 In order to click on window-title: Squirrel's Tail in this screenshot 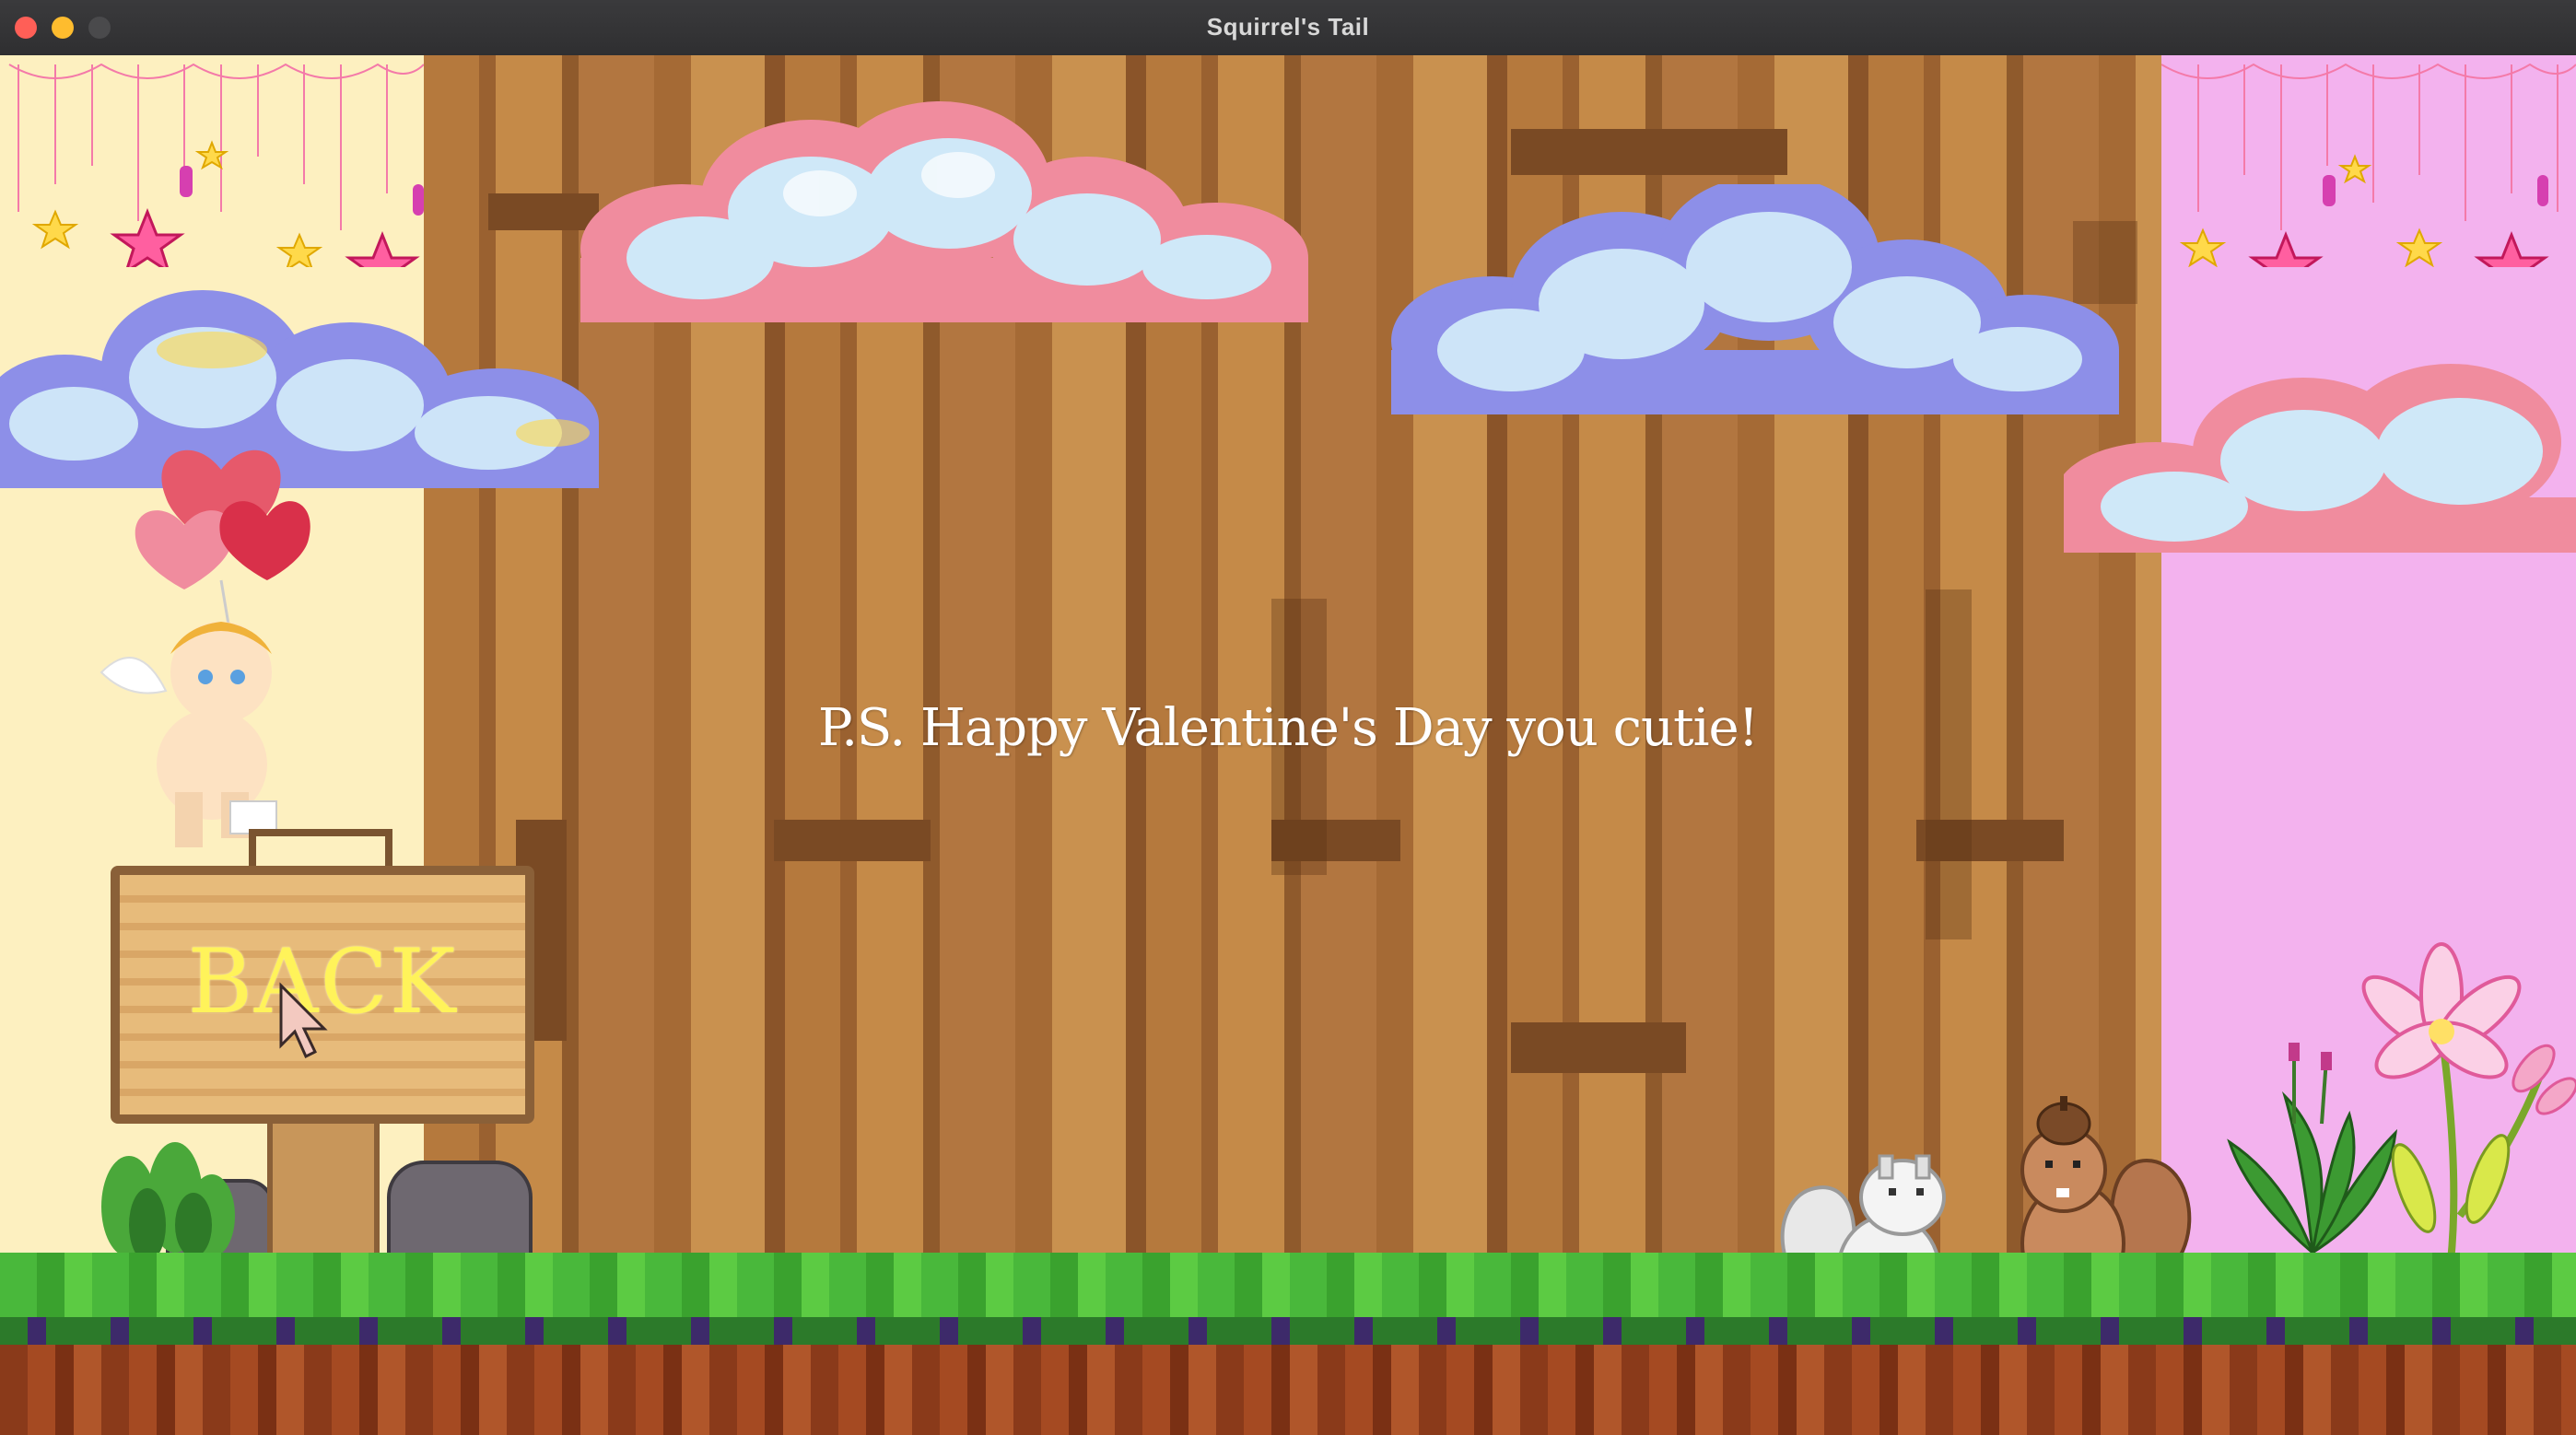, I will do `click(1288, 27)`.